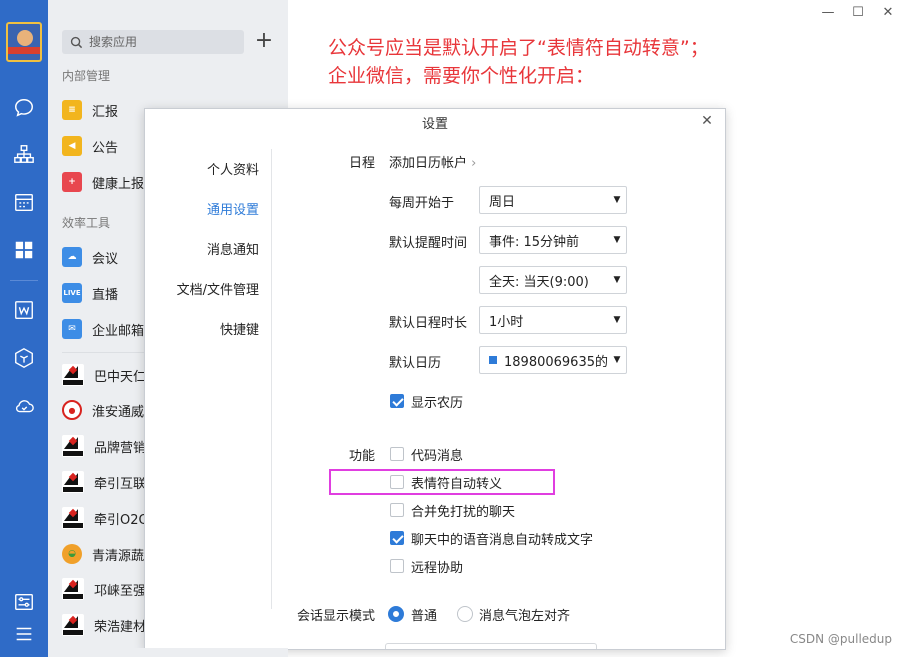  What do you see at coordinates (72, 293) in the screenshot?
I see `live-icon: LIVE` at bounding box center [72, 293].